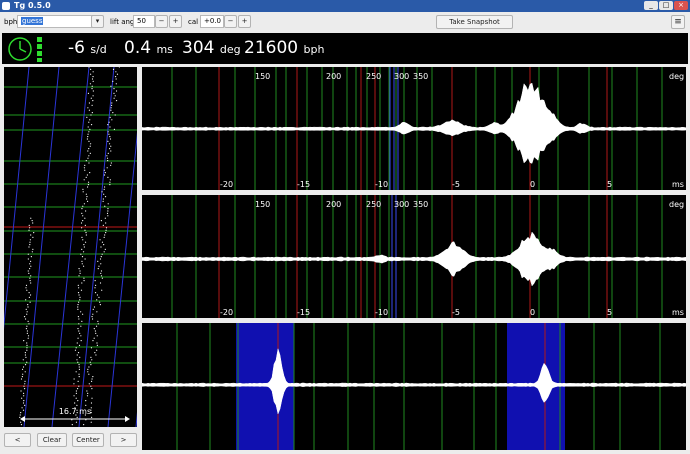 The height and width of the screenshot is (454, 690). I want to click on lift-angle-field: 50, so click(144, 21).